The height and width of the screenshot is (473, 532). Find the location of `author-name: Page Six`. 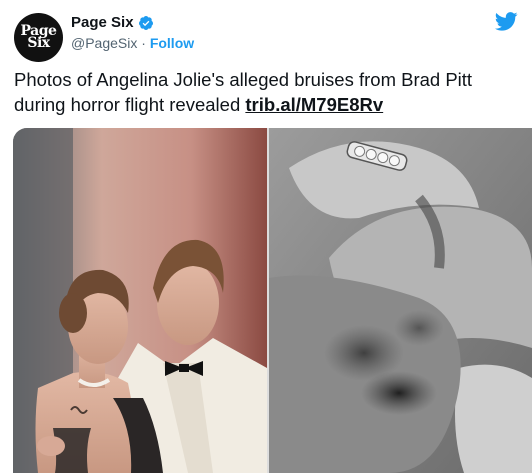

author-name: Page Six is located at coordinates (102, 22).